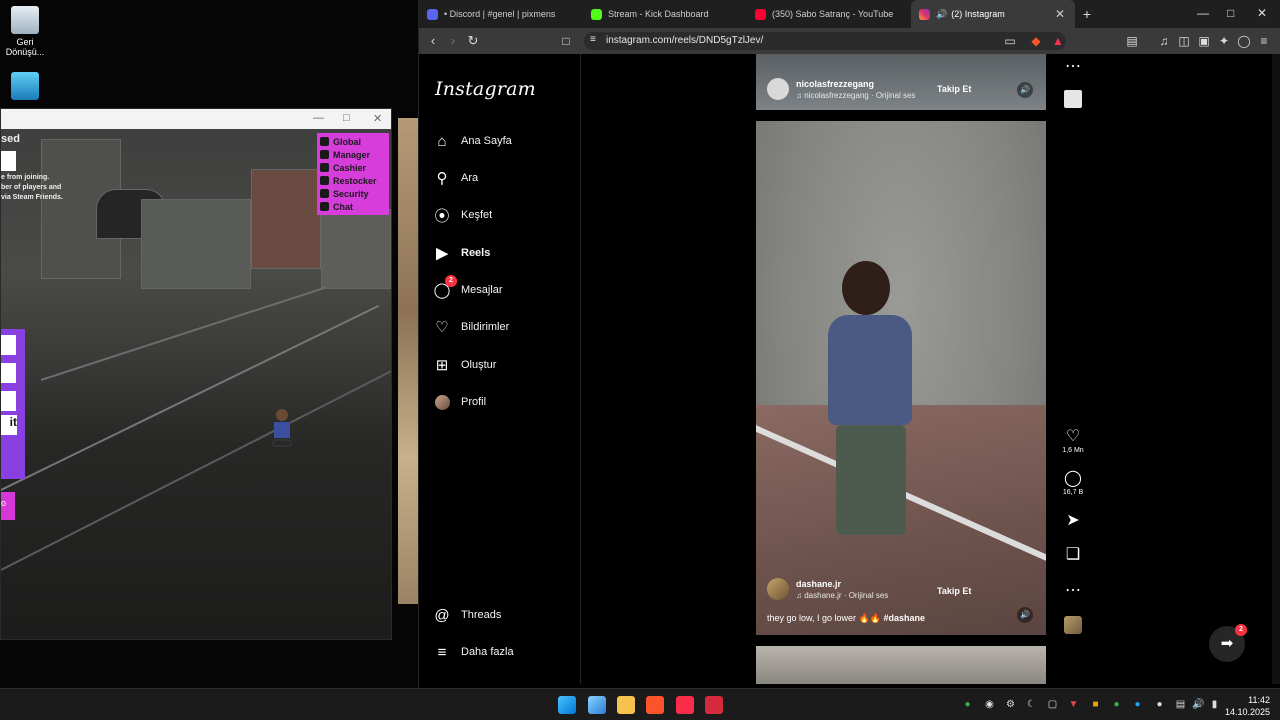  Describe the element at coordinates (353, 167) in the screenshot. I see `role-item-cashier: Cashier` at that location.